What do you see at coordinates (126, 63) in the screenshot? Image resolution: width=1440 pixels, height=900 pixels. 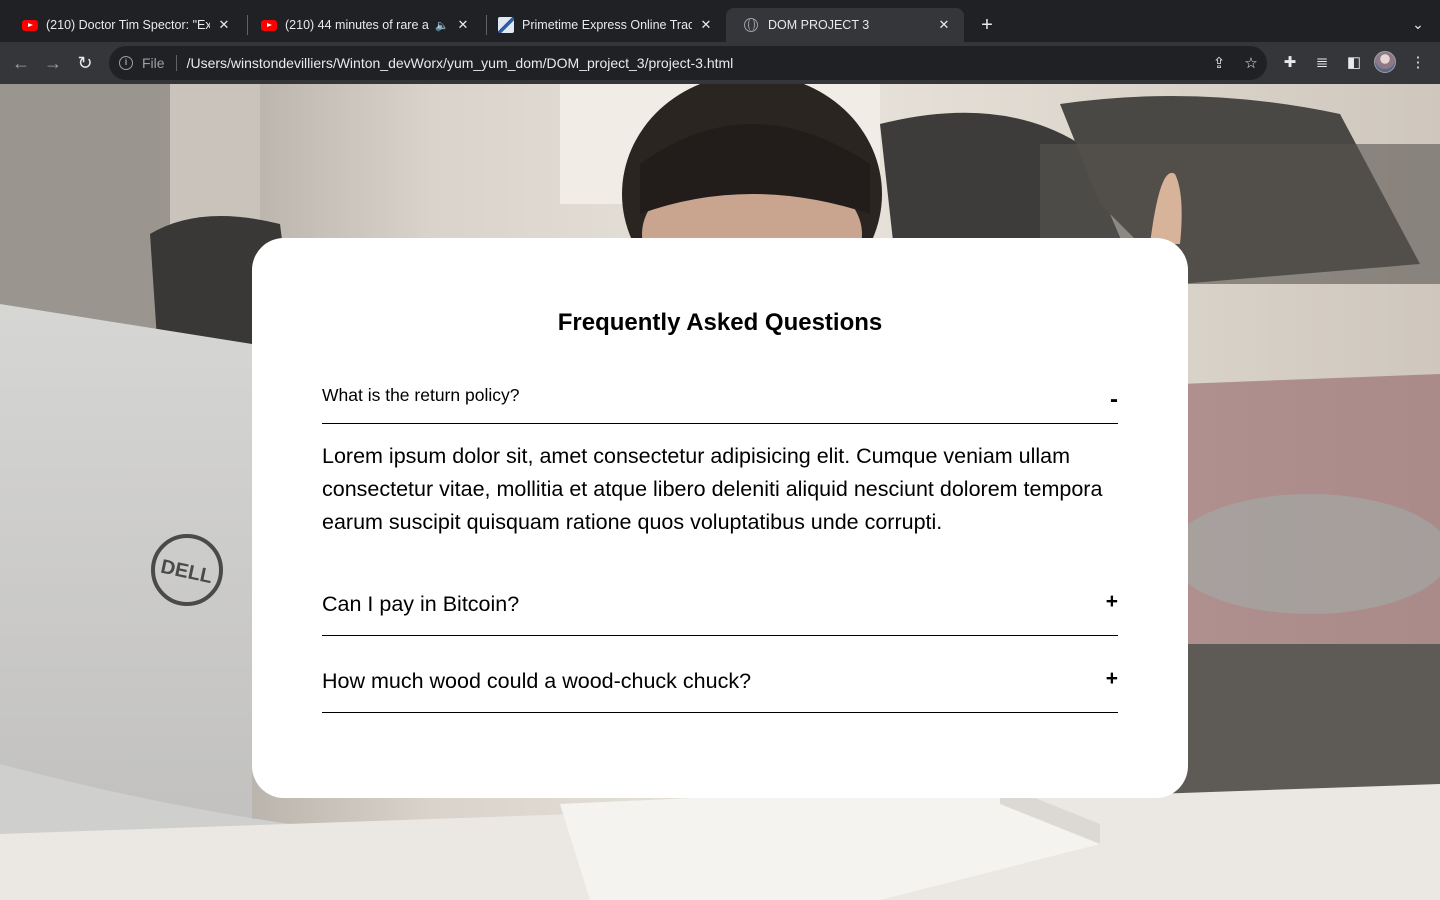 I see `info-icon: i` at bounding box center [126, 63].